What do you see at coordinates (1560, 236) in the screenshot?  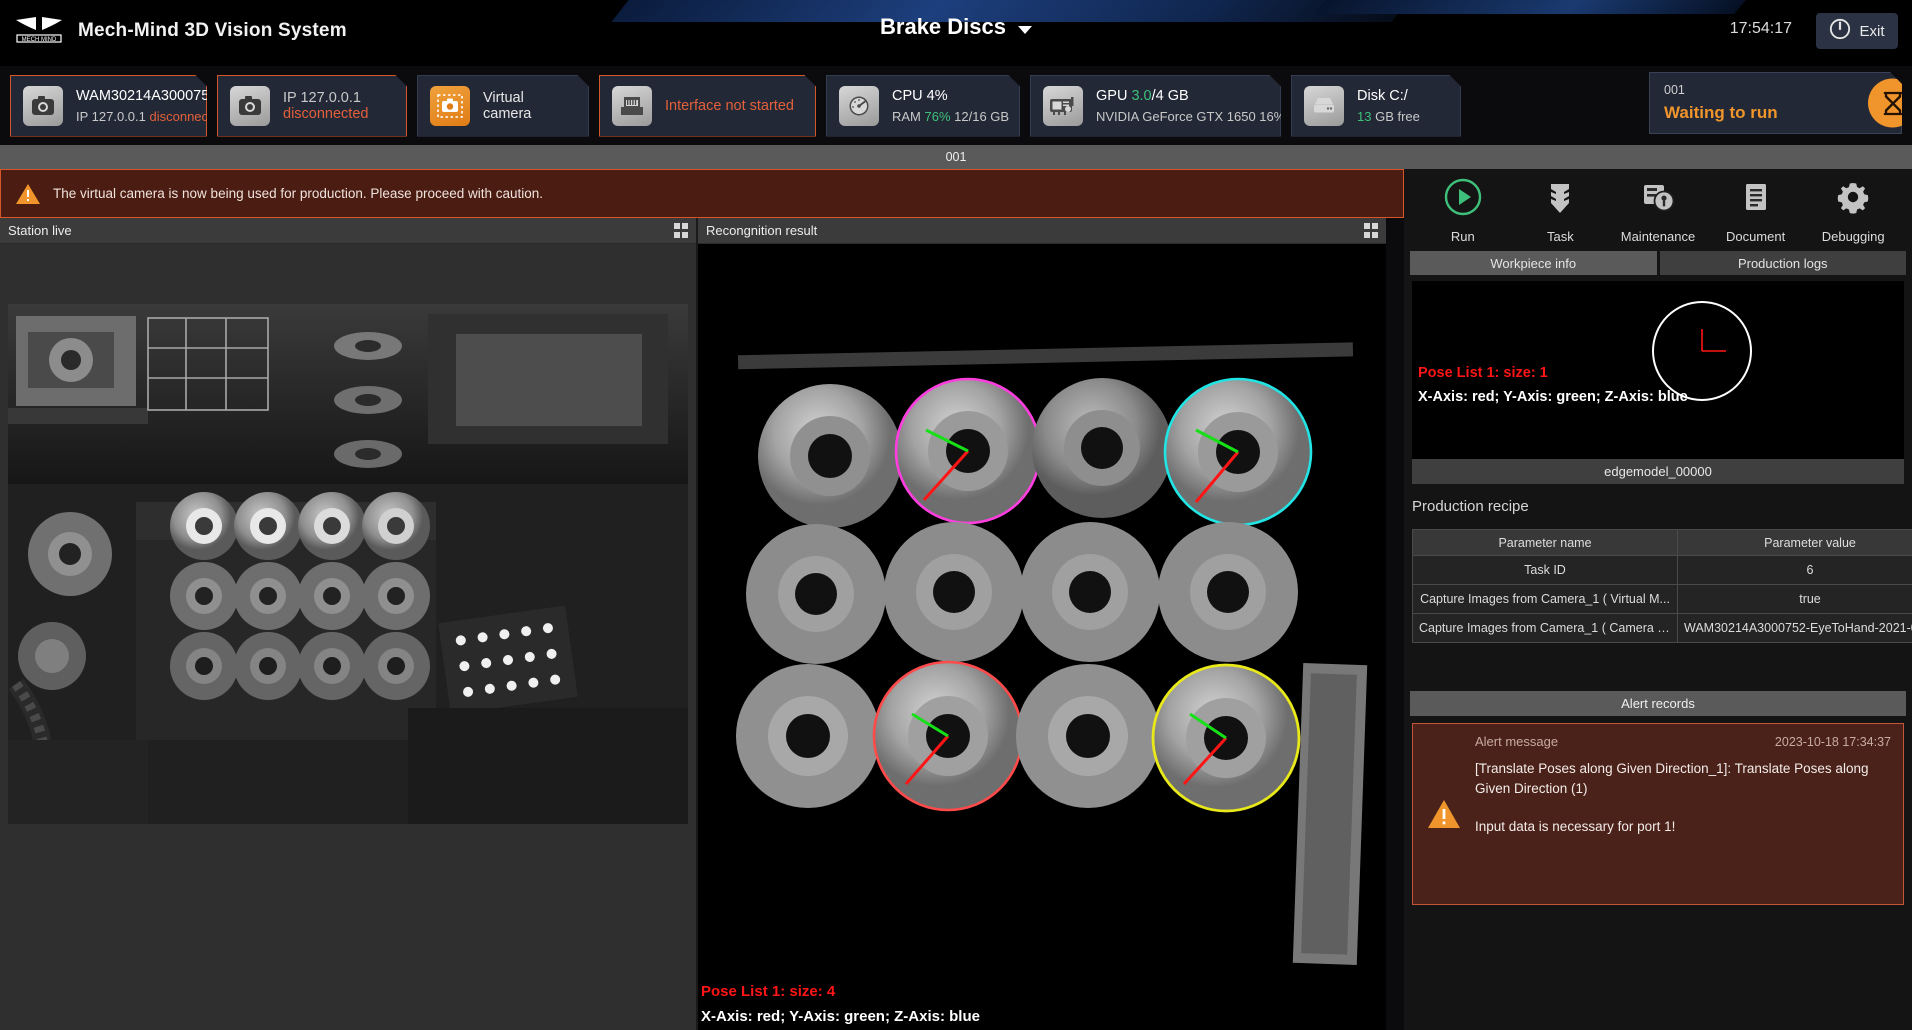 I see `tool-task-label: Task` at bounding box center [1560, 236].